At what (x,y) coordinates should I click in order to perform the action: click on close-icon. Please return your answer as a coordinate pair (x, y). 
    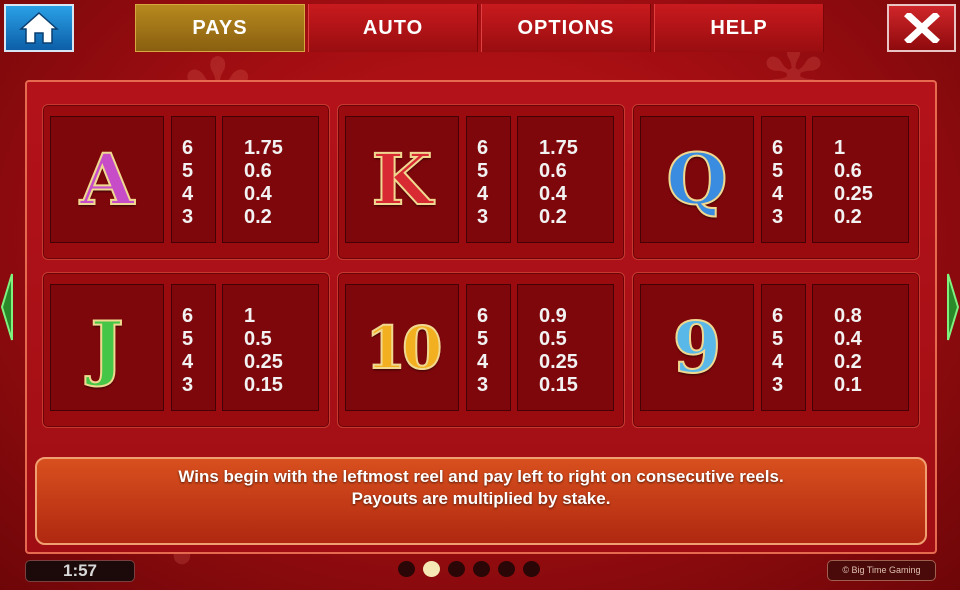
    Looking at the image, I should click on (921, 28).